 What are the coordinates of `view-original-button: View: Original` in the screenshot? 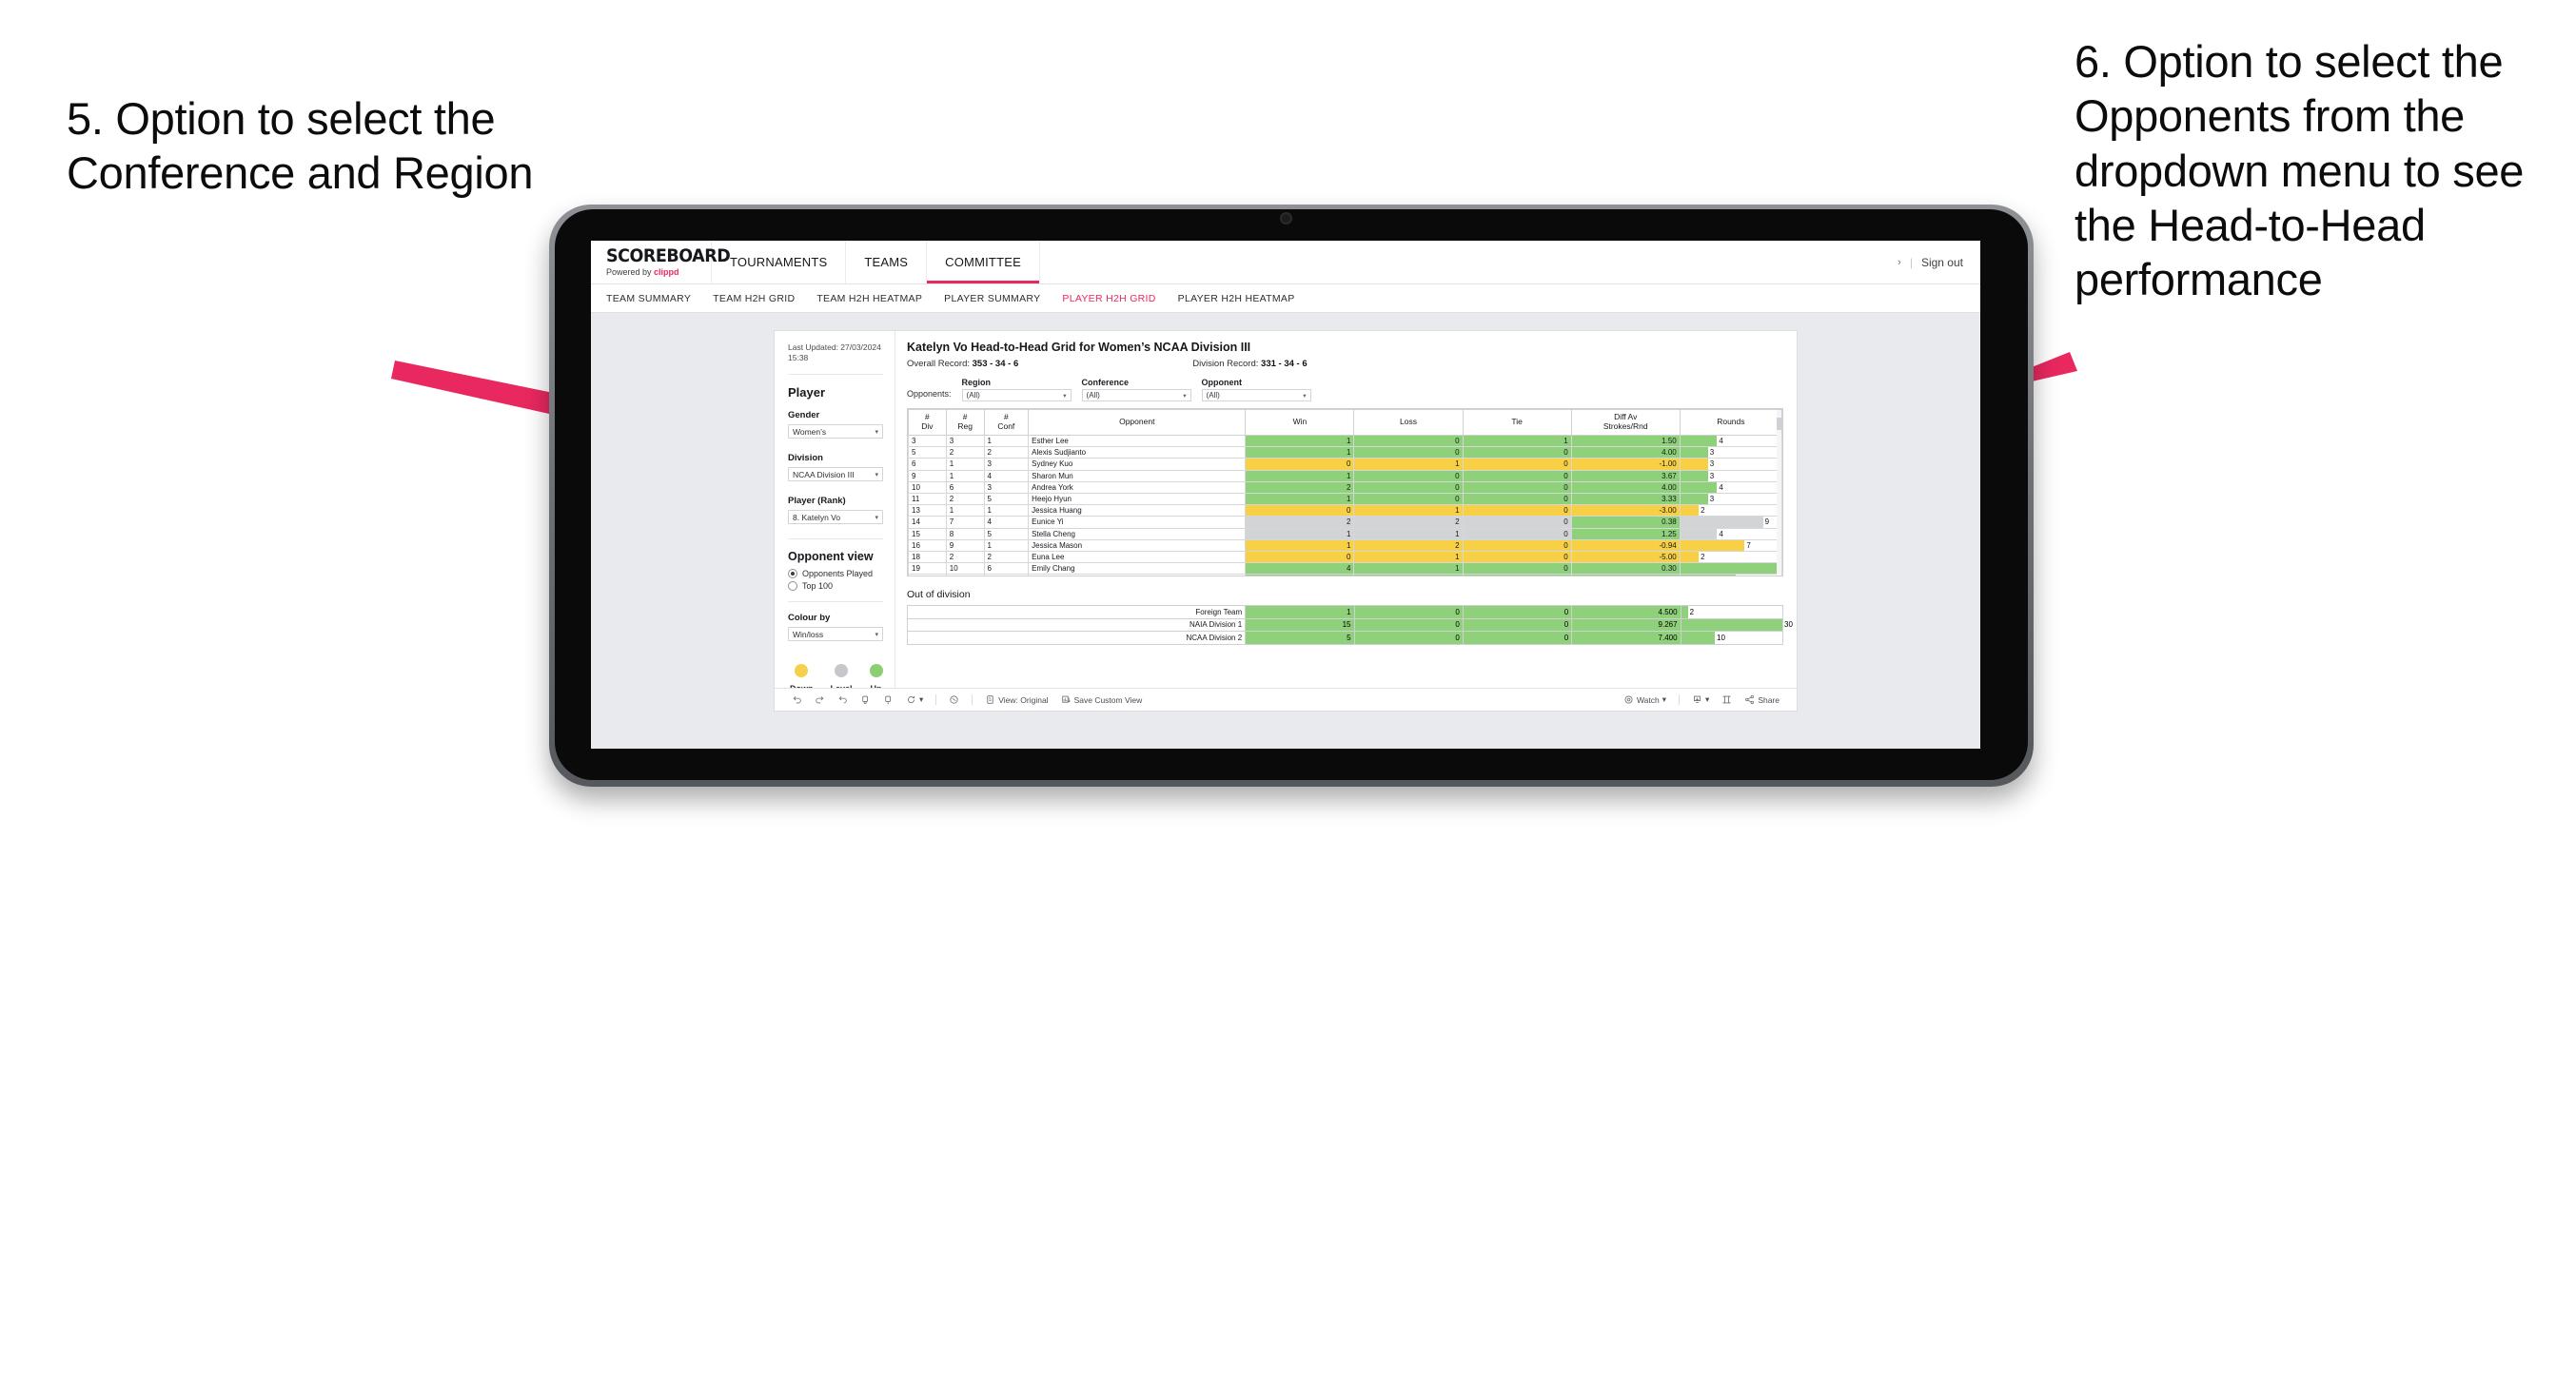 It's located at (1017, 699).